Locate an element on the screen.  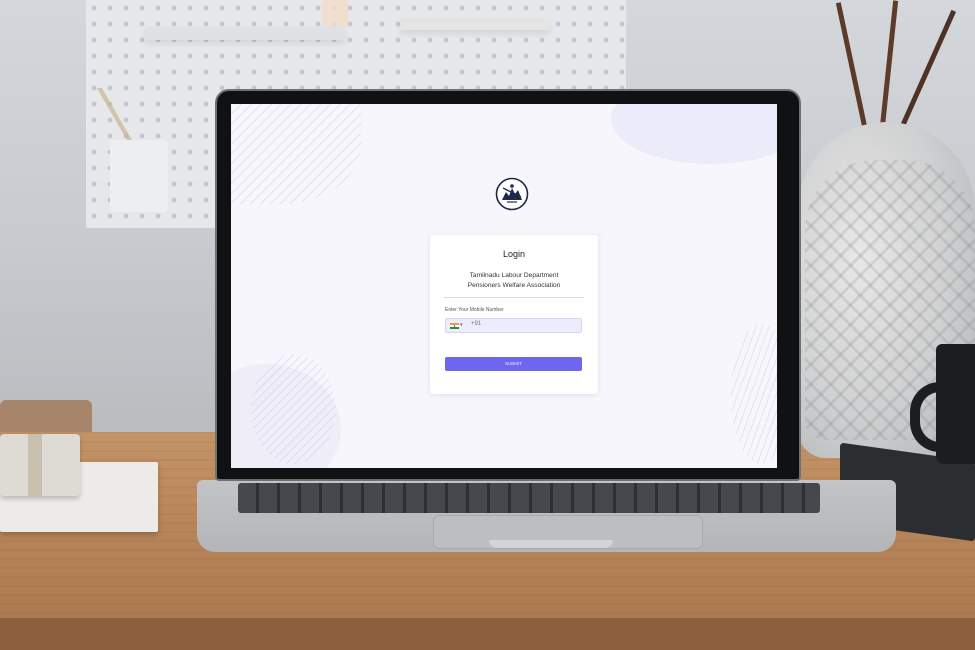
dial-code: +91 is located at coordinates (476, 324).